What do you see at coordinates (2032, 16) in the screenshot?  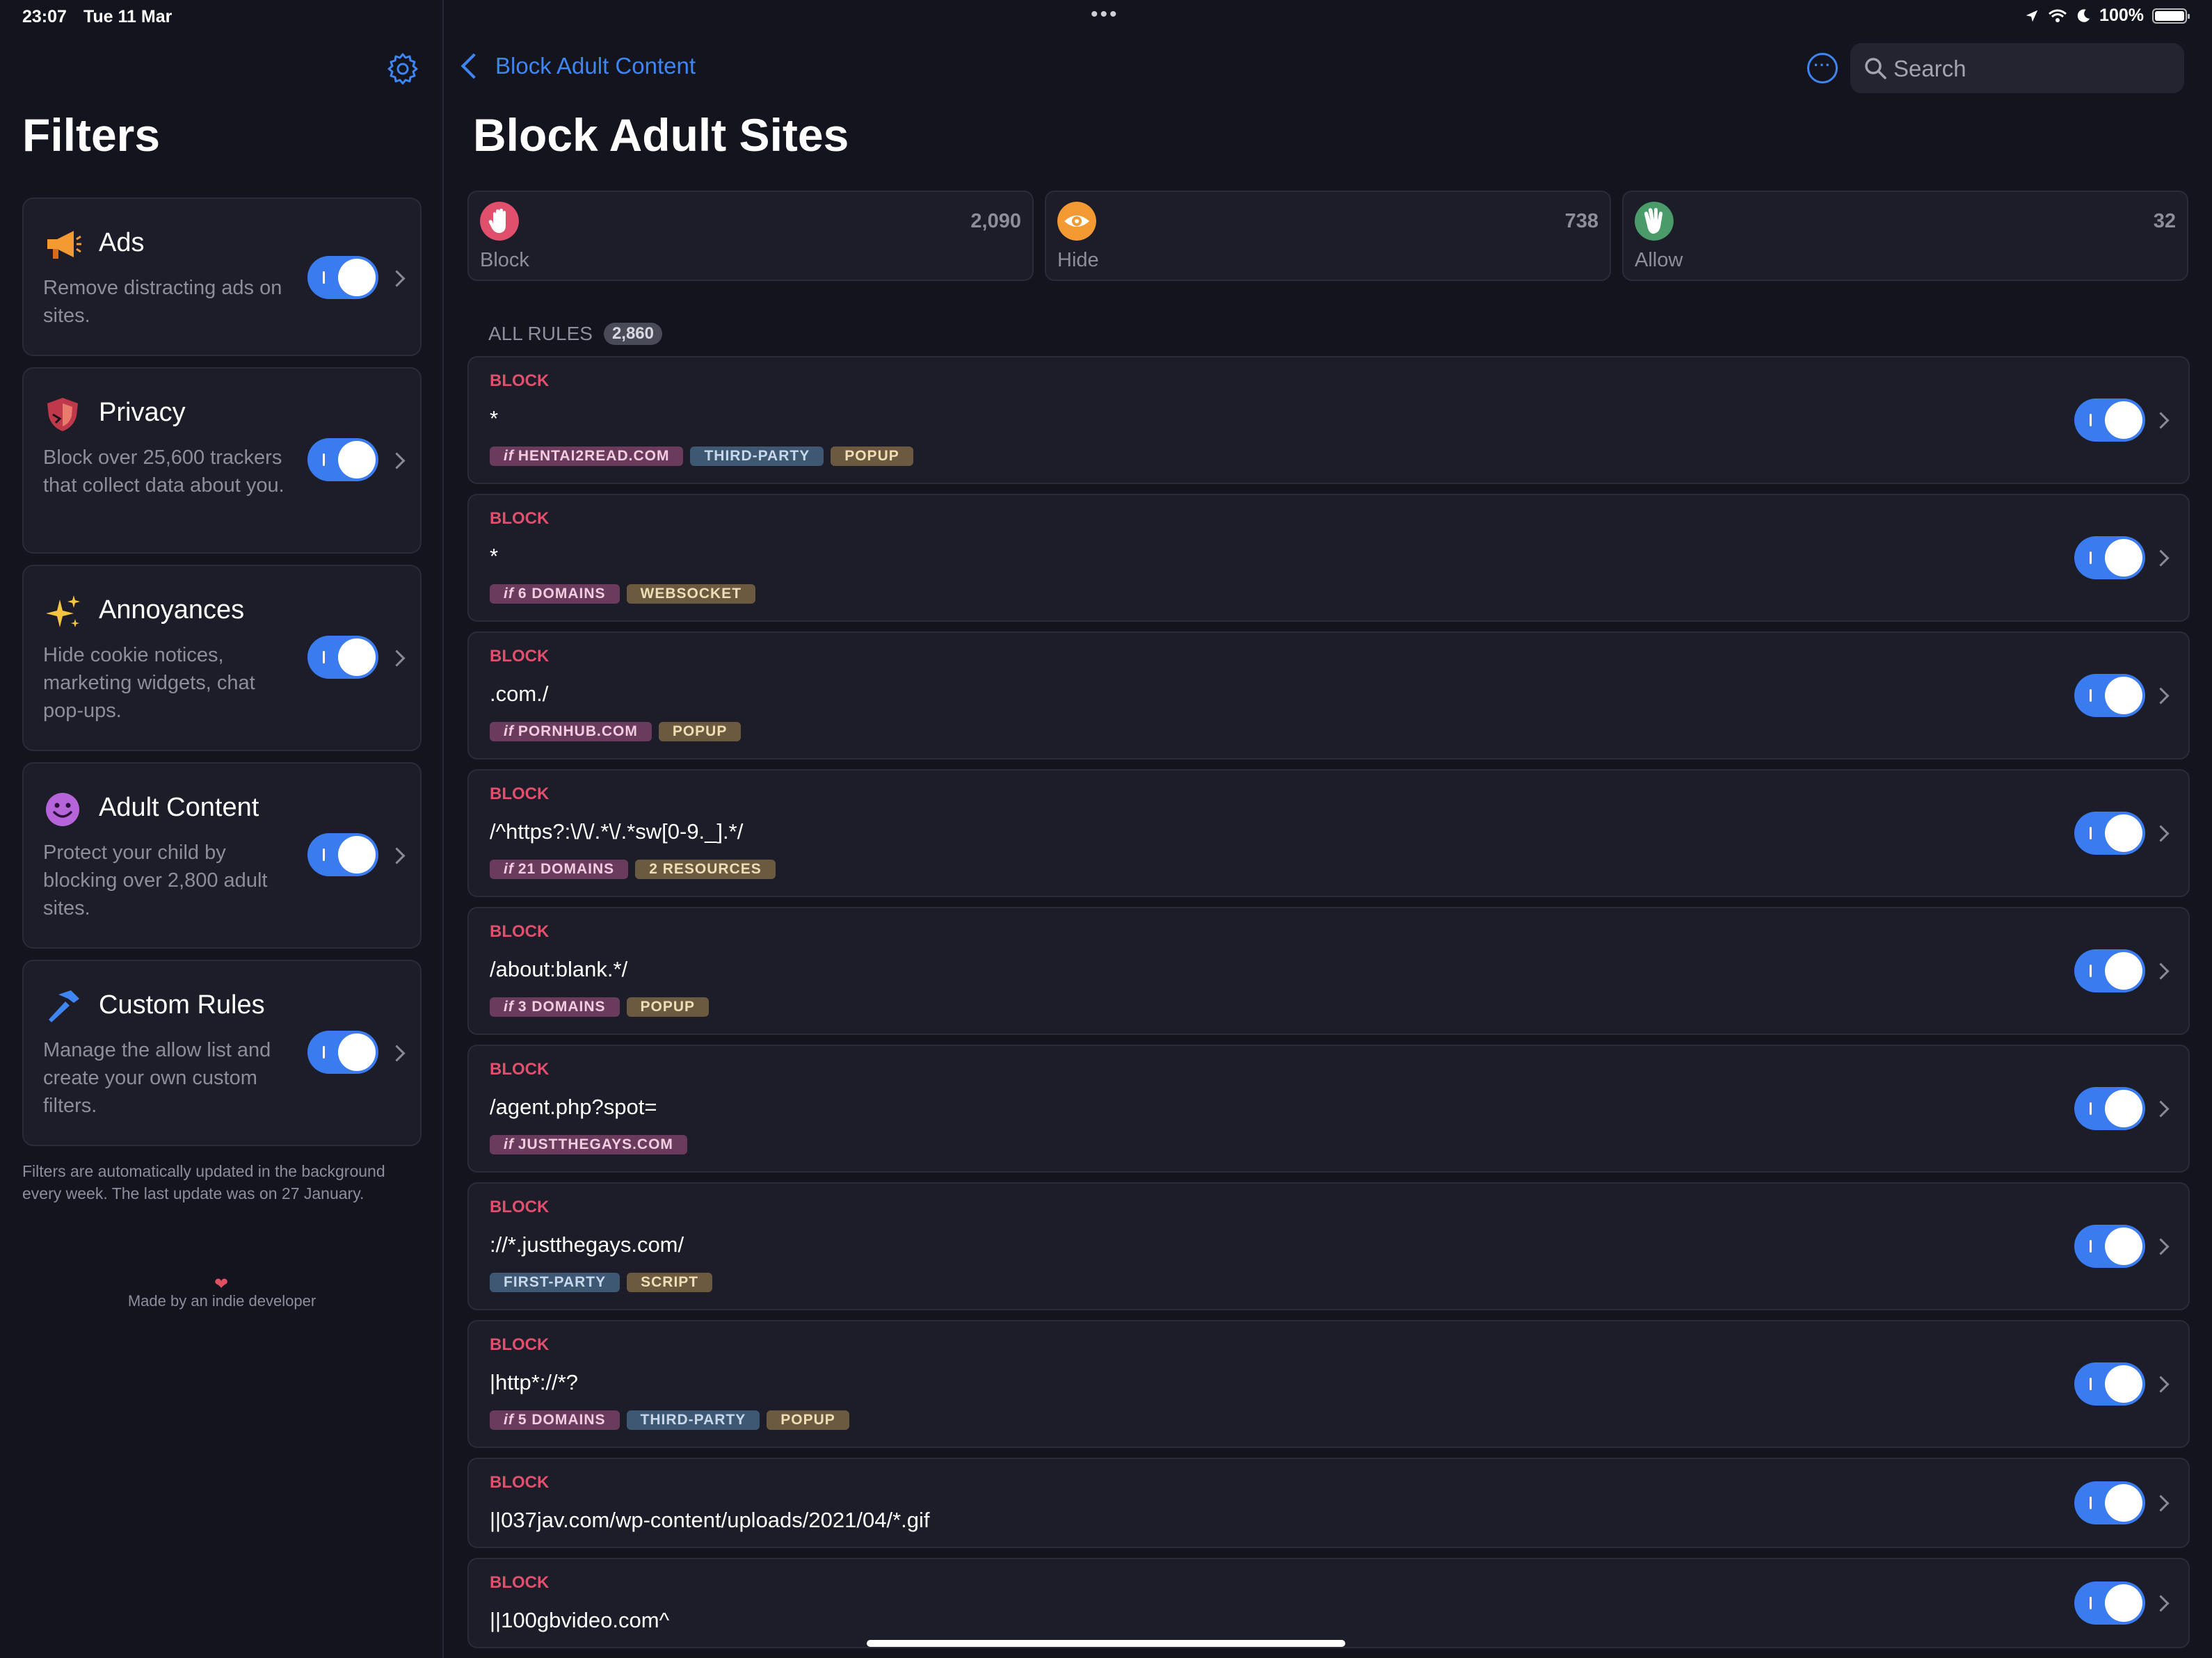 I see `location-icon` at bounding box center [2032, 16].